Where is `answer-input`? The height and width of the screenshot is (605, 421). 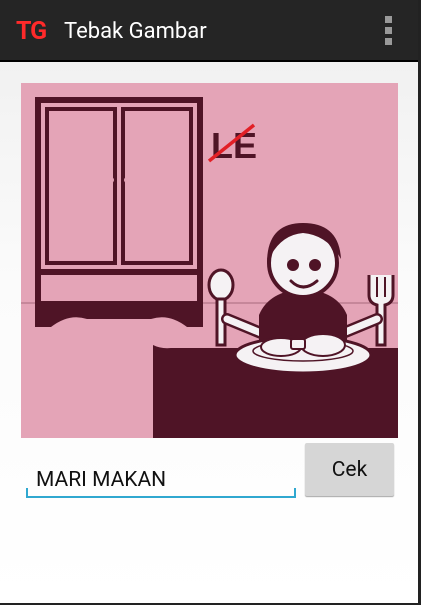 answer-input is located at coordinates (161, 481).